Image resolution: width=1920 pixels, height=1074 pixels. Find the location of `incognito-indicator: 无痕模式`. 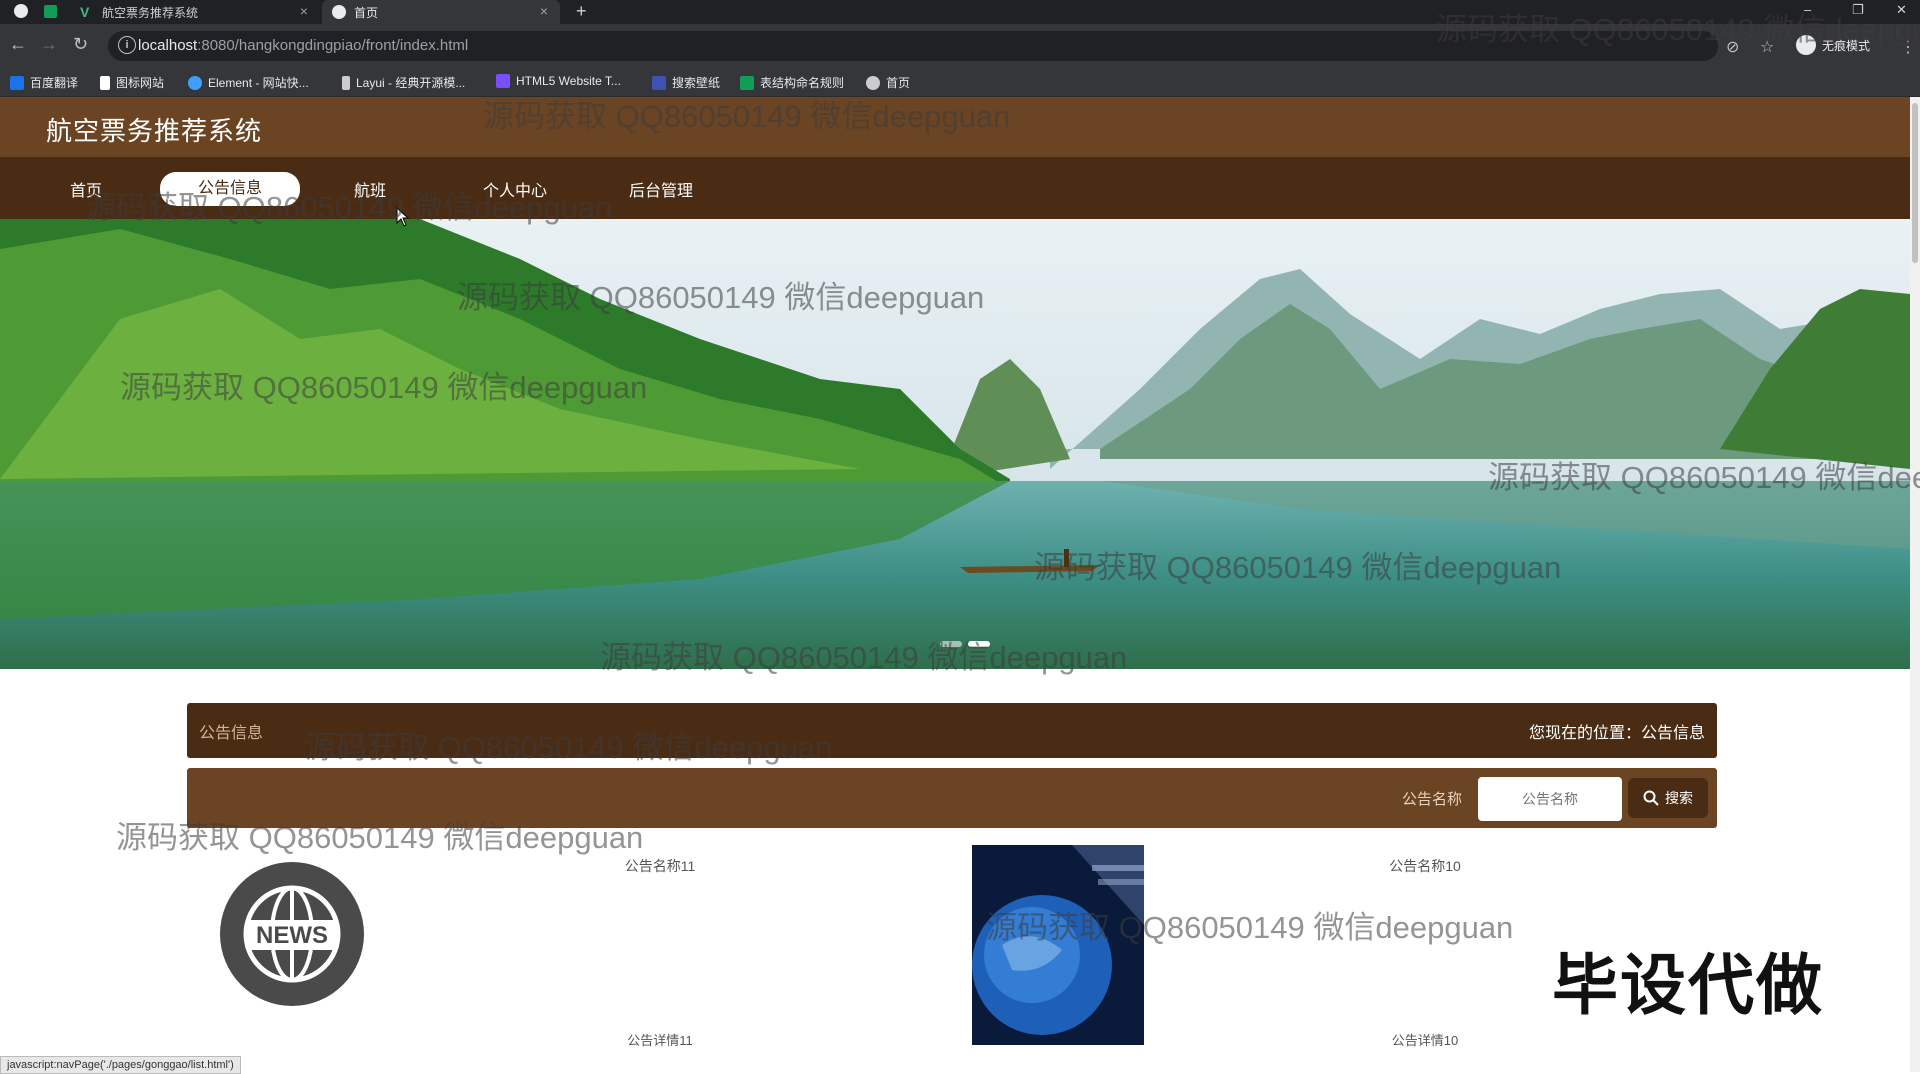

incognito-indicator: 无痕模式 is located at coordinates (1833, 45).